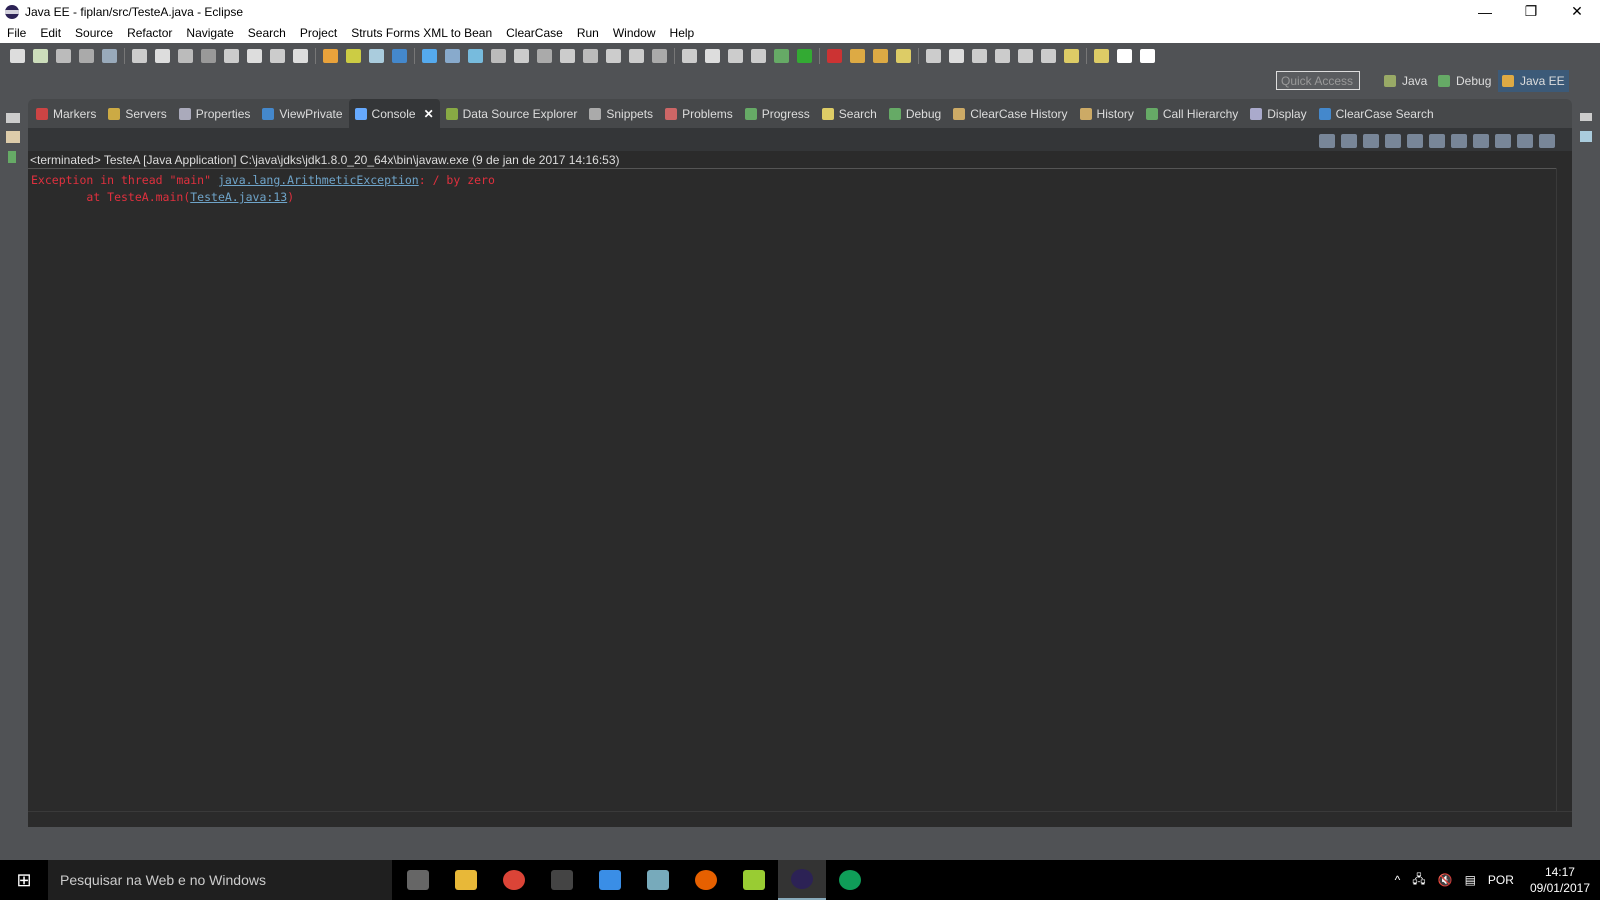 This screenshot has height=900, width=1600. What do you see at coordinates (777, 113) in the screenshot?
I see `tab-progress: Progress` at bounding box center [777, 113].